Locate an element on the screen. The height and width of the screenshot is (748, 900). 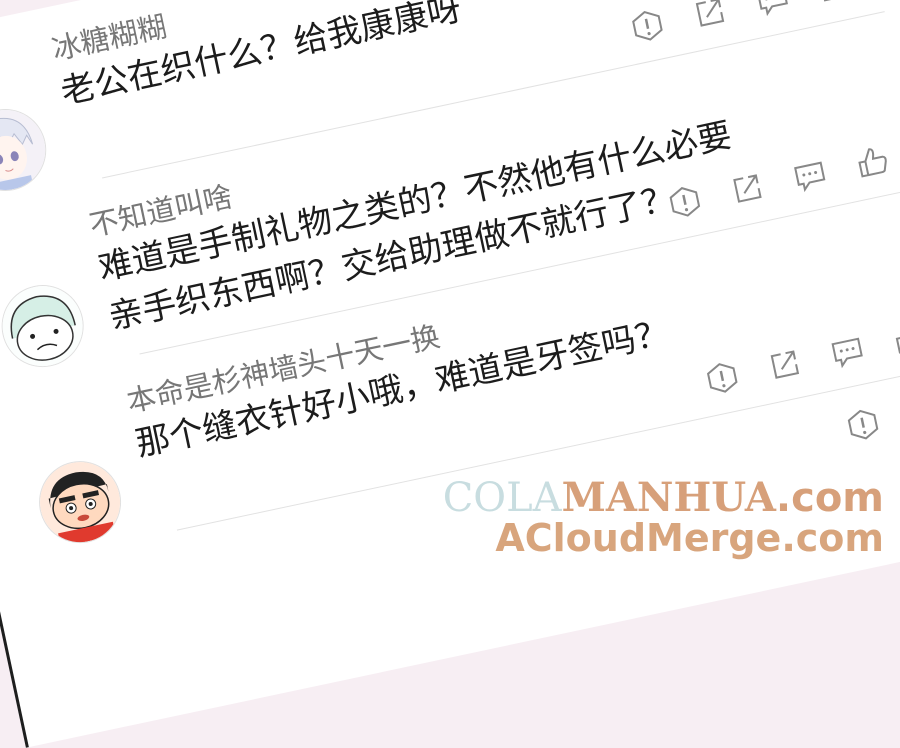
comment-actions is located at coordinates (871, 418).